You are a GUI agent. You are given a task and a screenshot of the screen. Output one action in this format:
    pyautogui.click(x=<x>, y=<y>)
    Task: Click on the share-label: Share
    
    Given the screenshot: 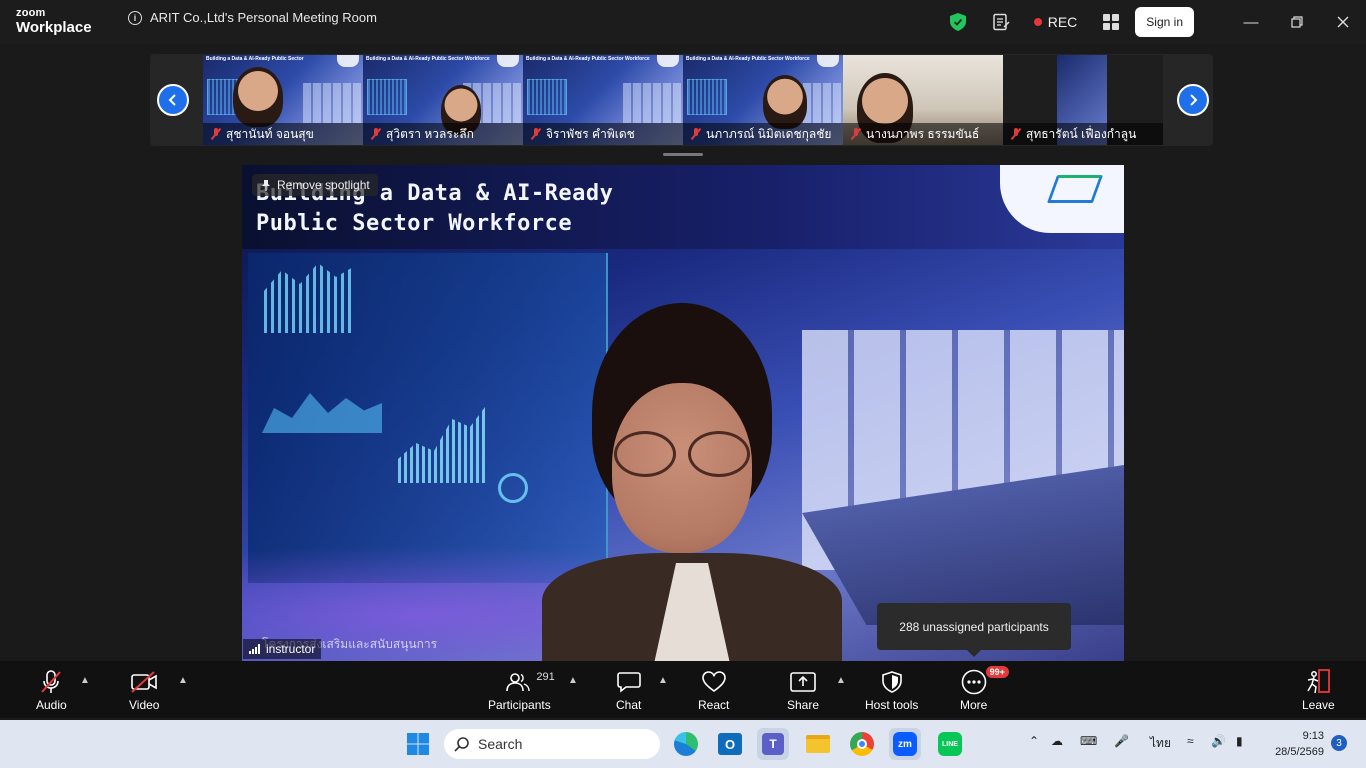 What is the action you would take?
    pyautogui.click(x=803, y=705)
    